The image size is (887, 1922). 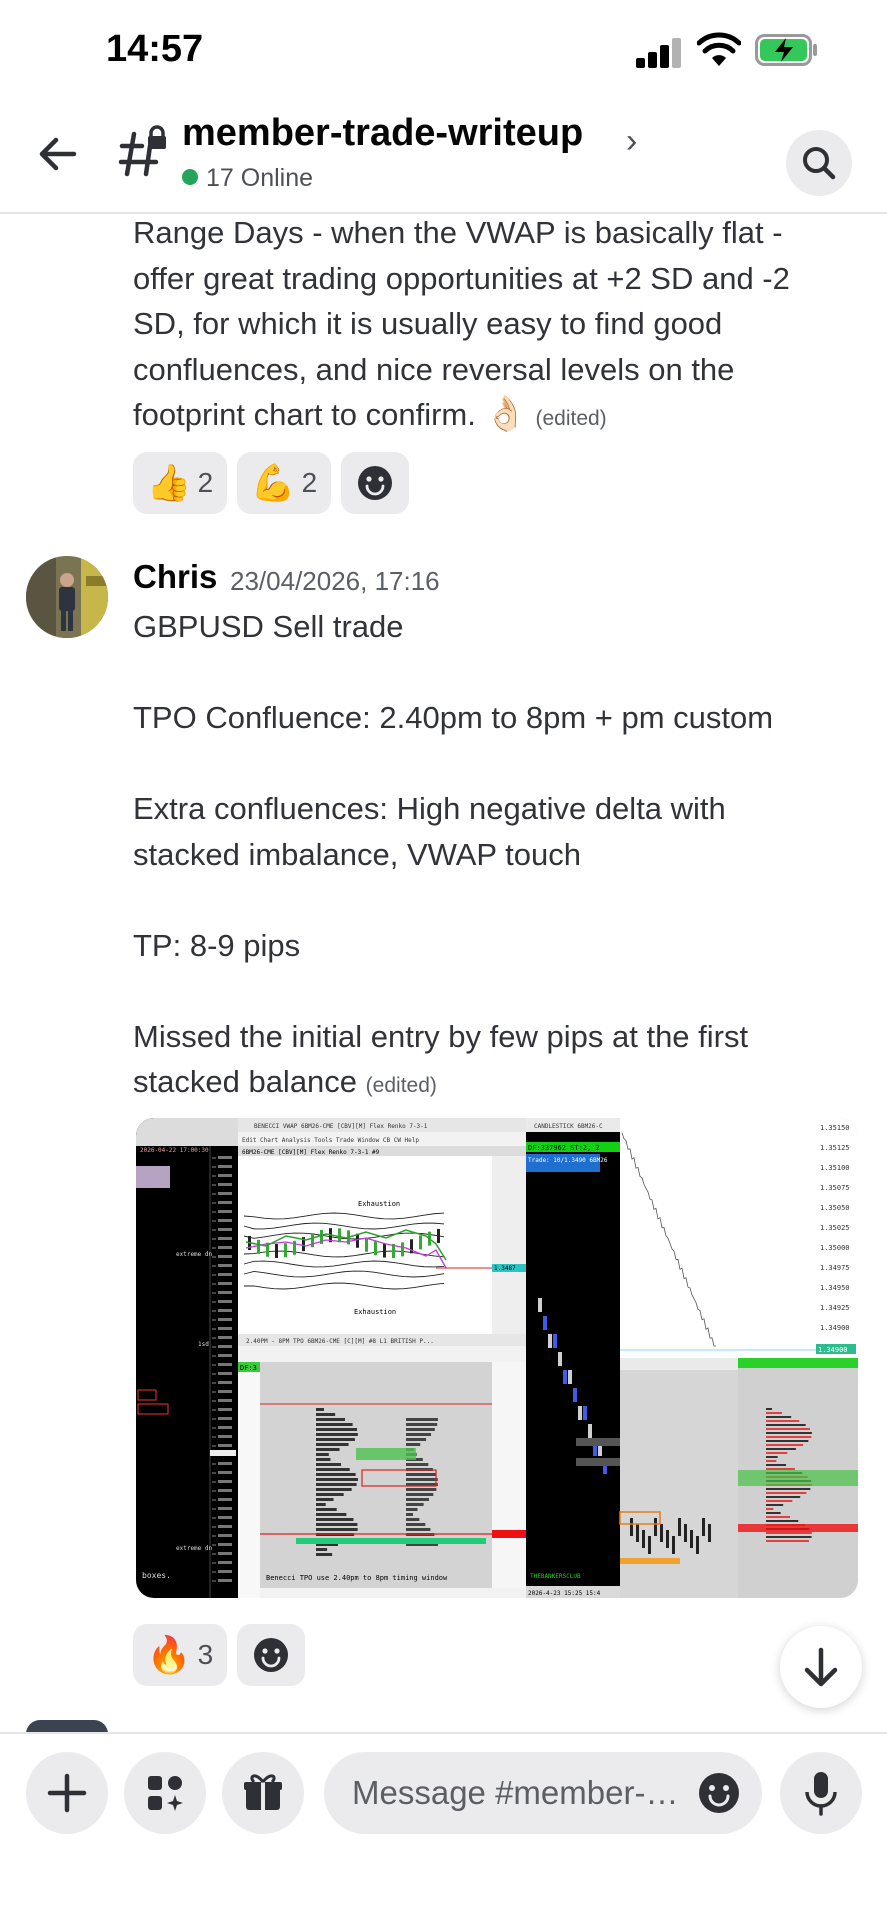 I want to click on ok-hand-emoji: 👌🏻, so click(x=505, y=414).